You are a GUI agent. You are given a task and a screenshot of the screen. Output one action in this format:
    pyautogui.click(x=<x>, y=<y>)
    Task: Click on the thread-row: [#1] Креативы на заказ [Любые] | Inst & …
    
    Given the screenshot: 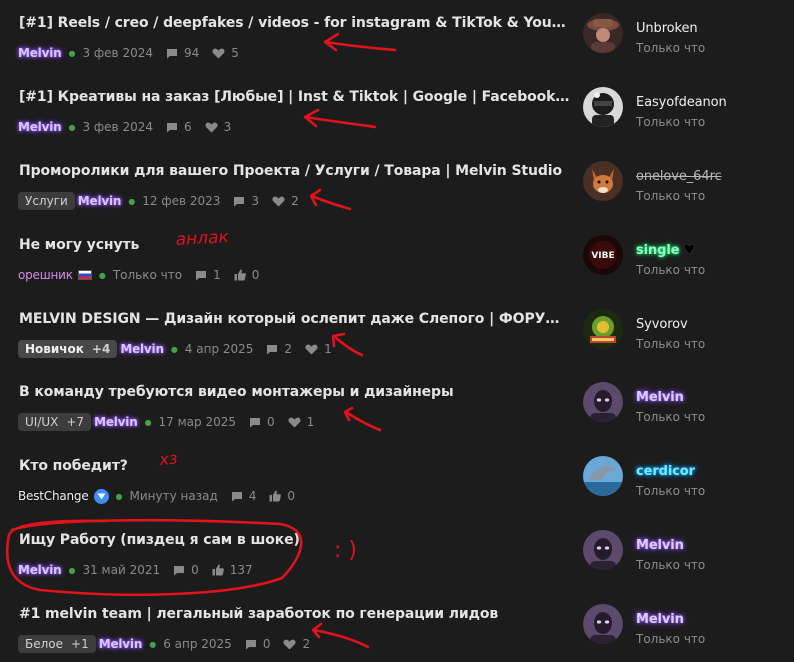 What is the action you would take?
    pyautogui.click(x=397, y=115)
    